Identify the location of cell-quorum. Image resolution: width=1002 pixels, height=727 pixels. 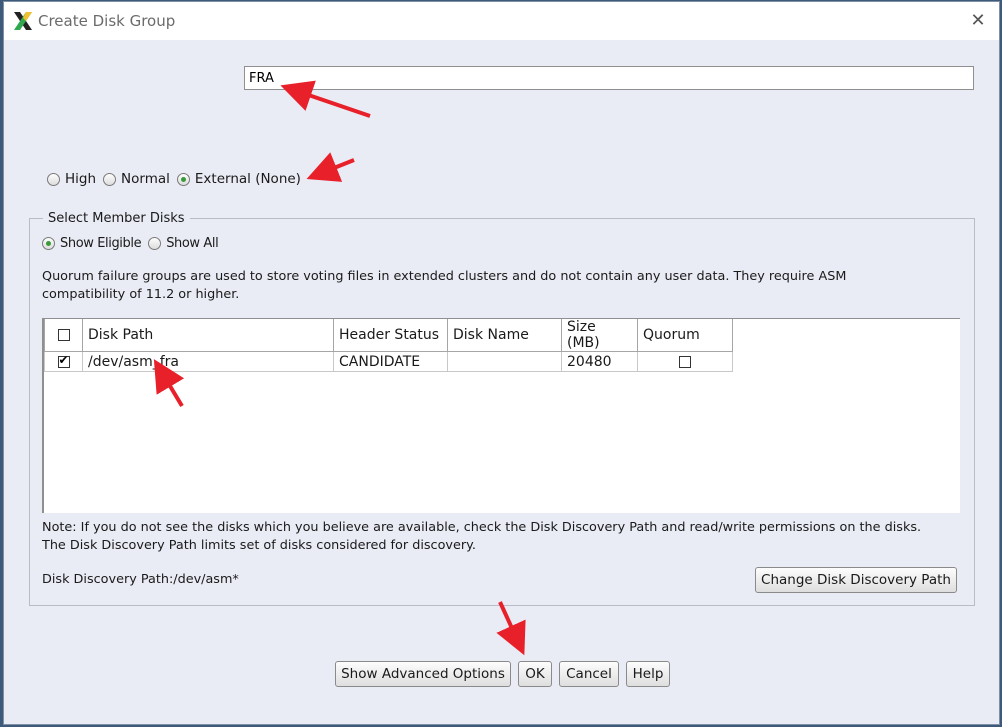
(685, 361).